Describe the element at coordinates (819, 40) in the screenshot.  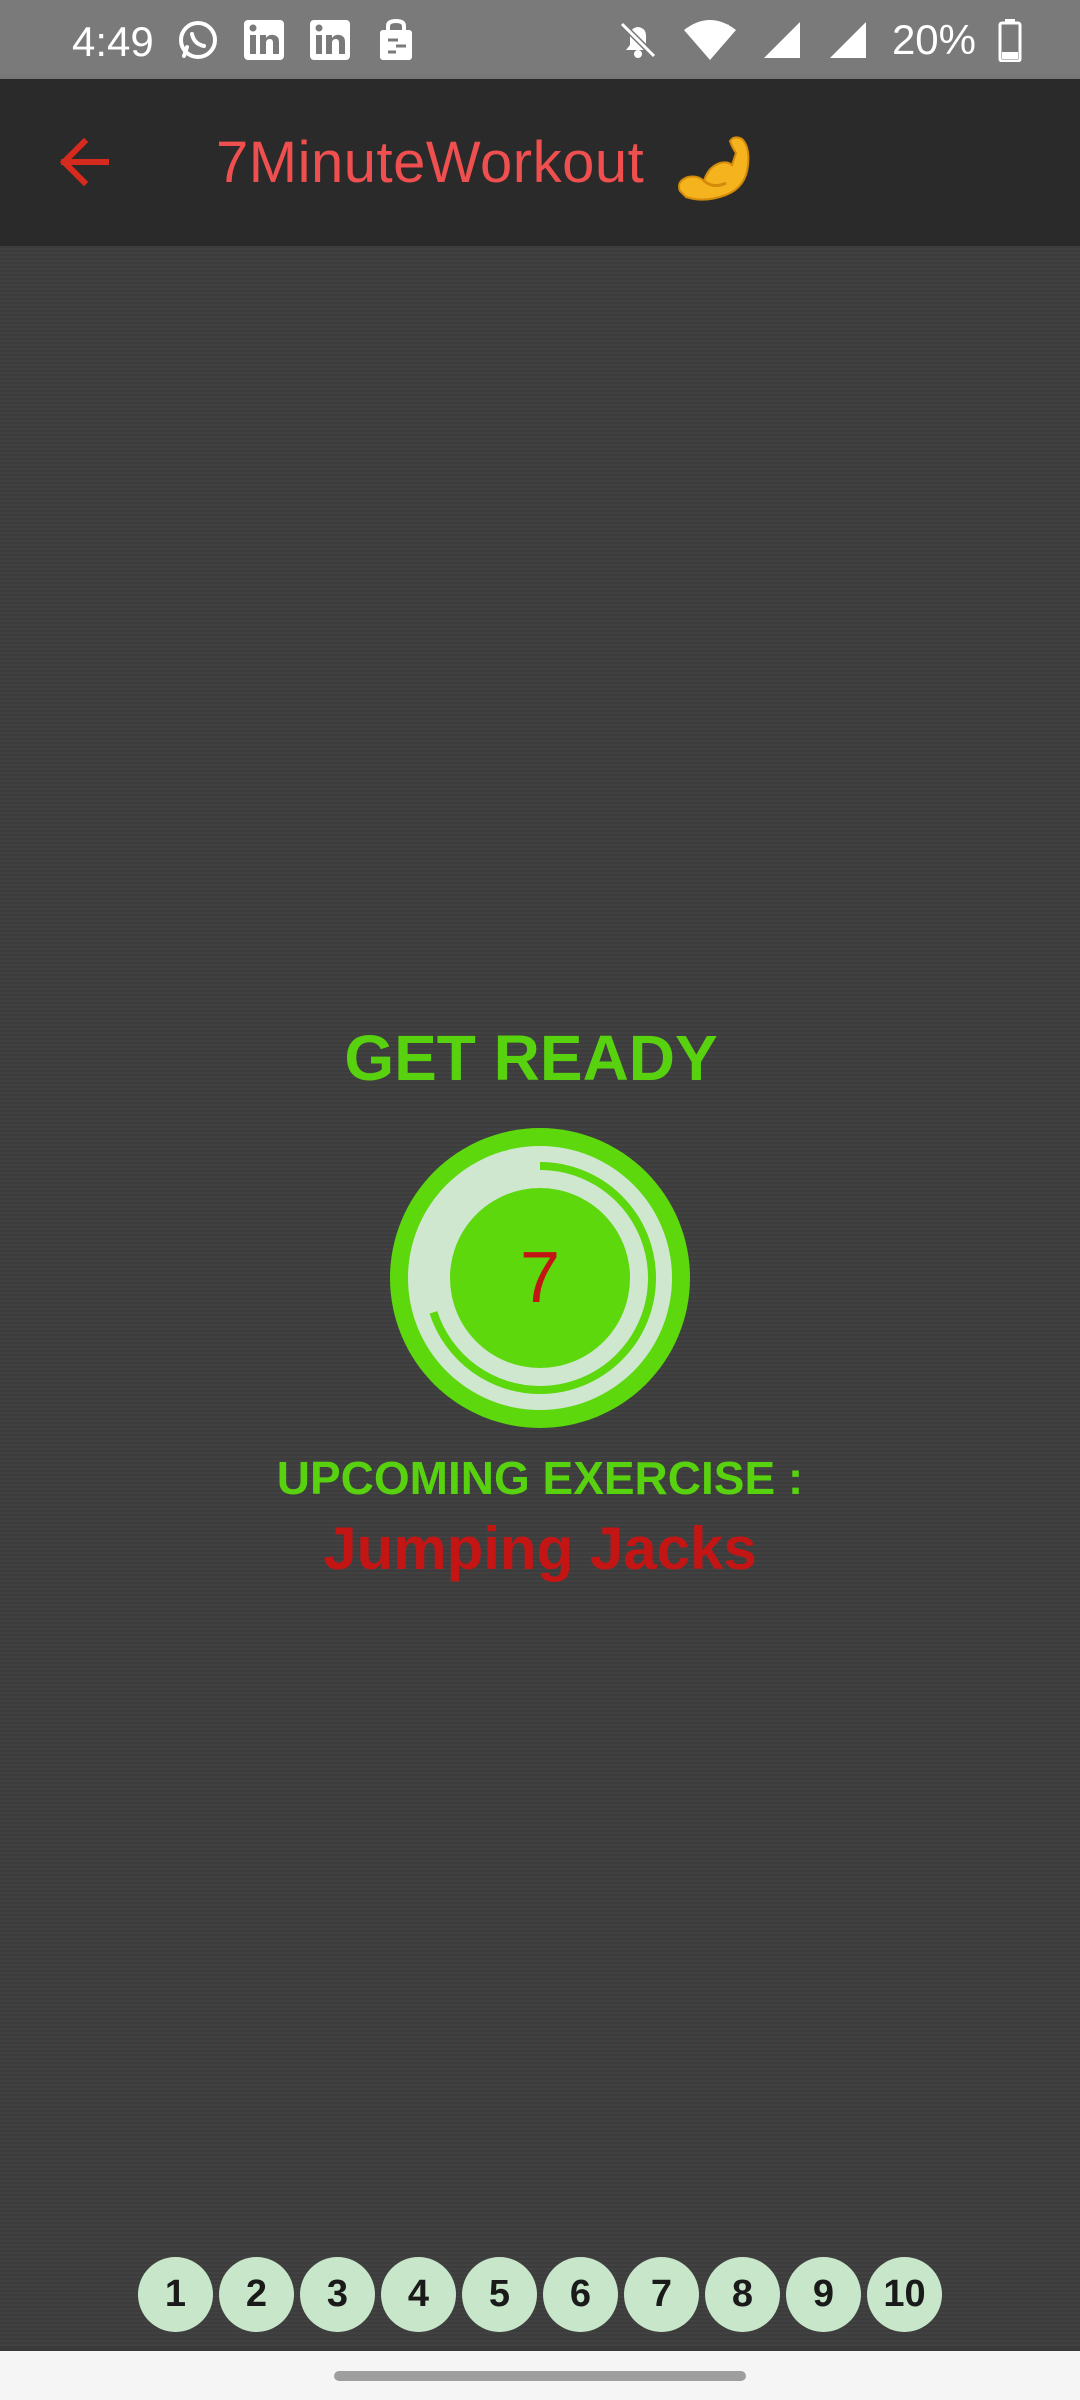
I see `system-status: x 20%` at that location.